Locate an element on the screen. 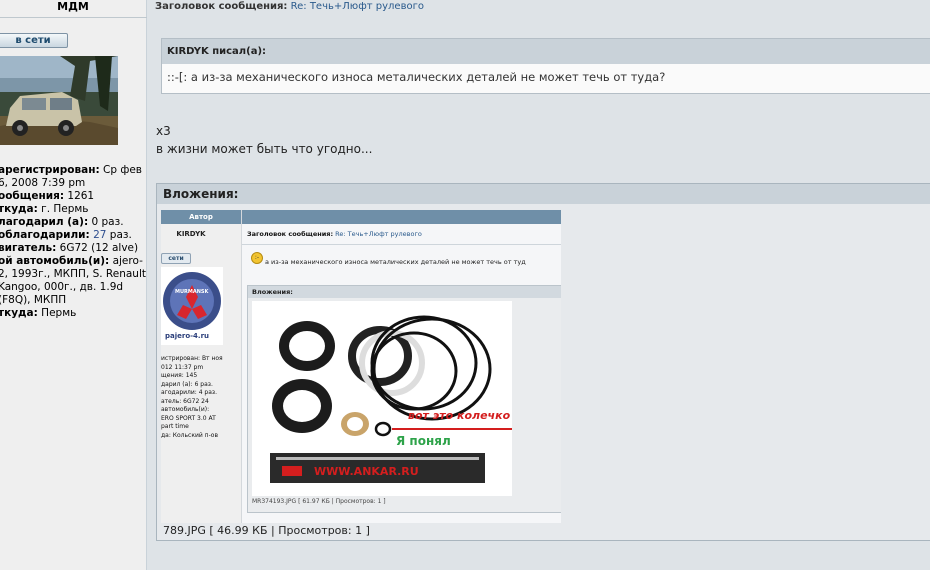 Image resolution: width=930 pixels, height=570 pixels. post-text-line-1: х3 is located at coordinates (163, 131).